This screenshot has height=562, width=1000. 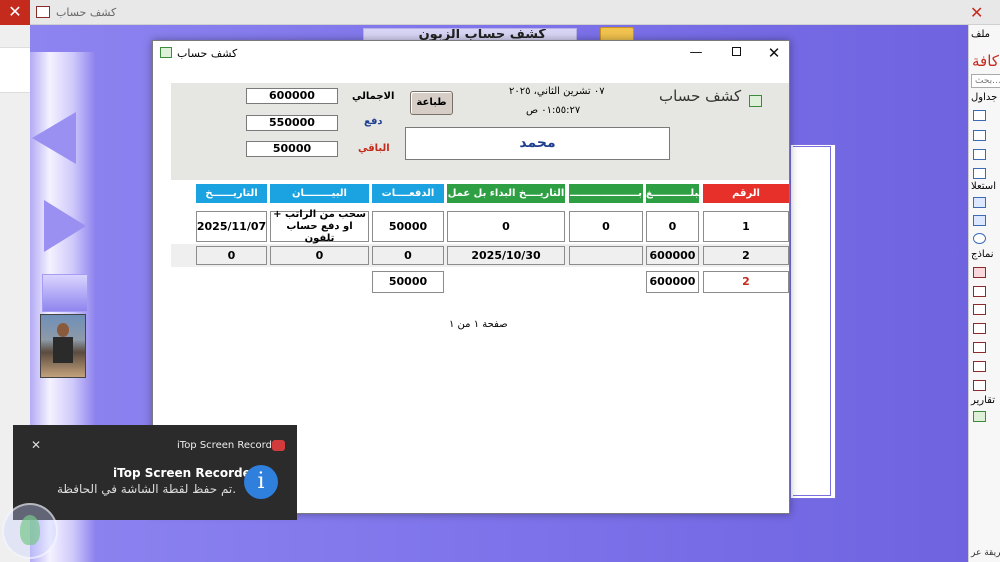 What do you see at coordinates (672, 282) in the screenshot?
I see `total-amount: 600000` at bounding box center [672, 282].